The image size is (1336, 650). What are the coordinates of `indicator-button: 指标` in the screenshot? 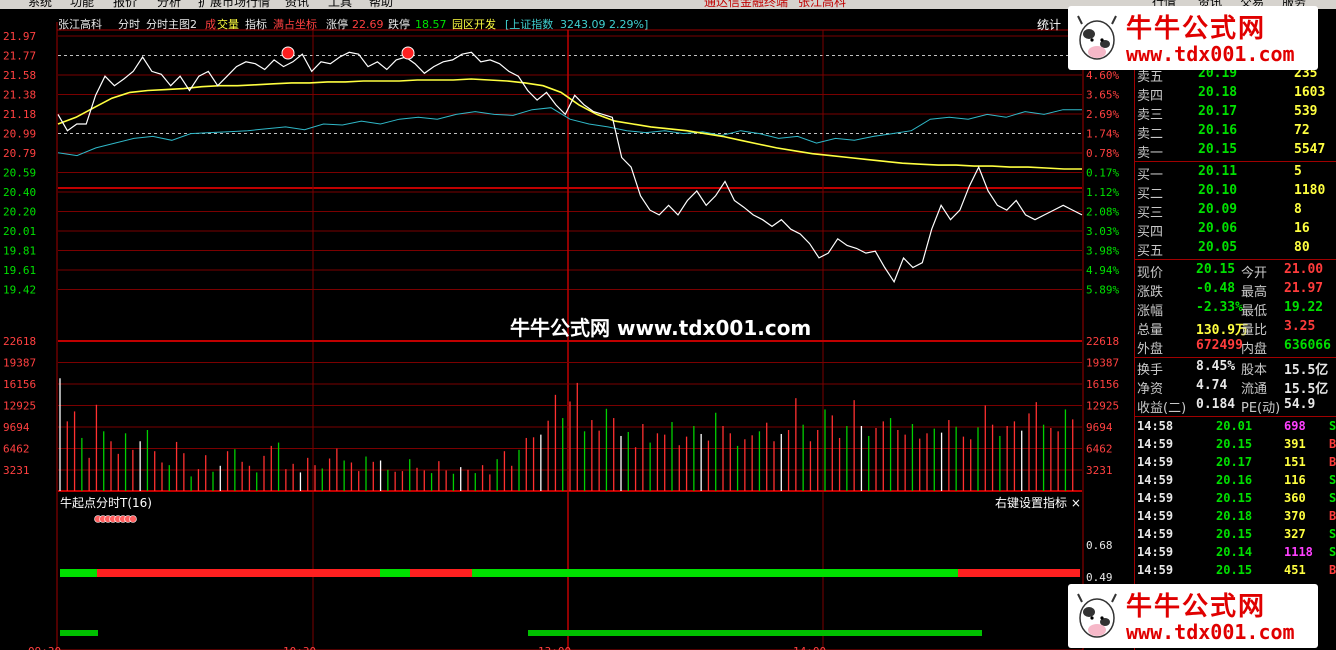 It's located at (256, 24).